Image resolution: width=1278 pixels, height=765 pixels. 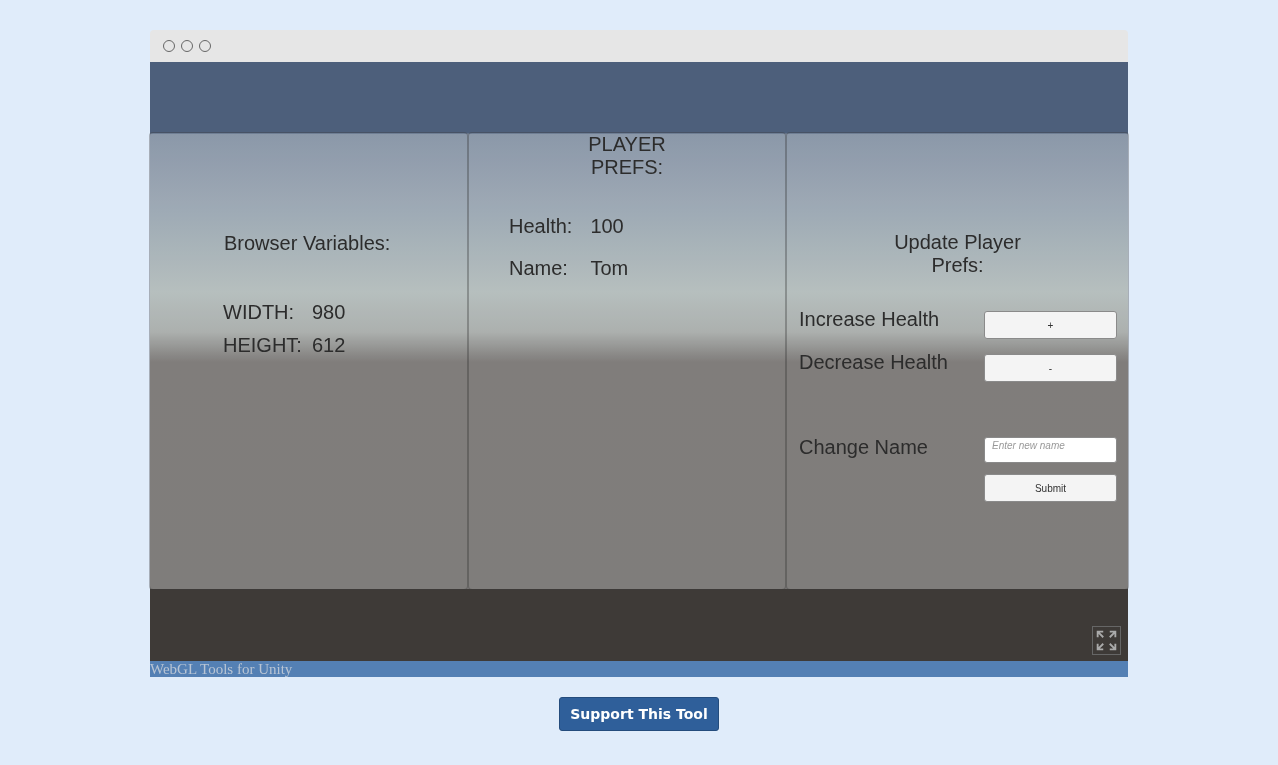 What do you see at coordinates (607, 226) in the screenshot?
I see `pref-value: 100` at bounding box center [607, 226].